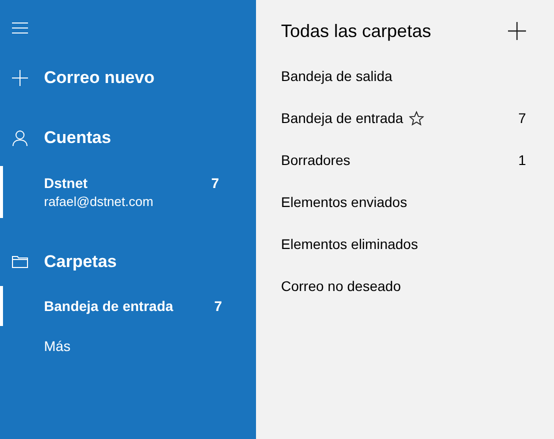 The image size is (554, 439). What do you see at coordinates (403, 76) in the screenshot?
I see `folder-list-item: Bandeja de salida` at bounding box center [403, 76].